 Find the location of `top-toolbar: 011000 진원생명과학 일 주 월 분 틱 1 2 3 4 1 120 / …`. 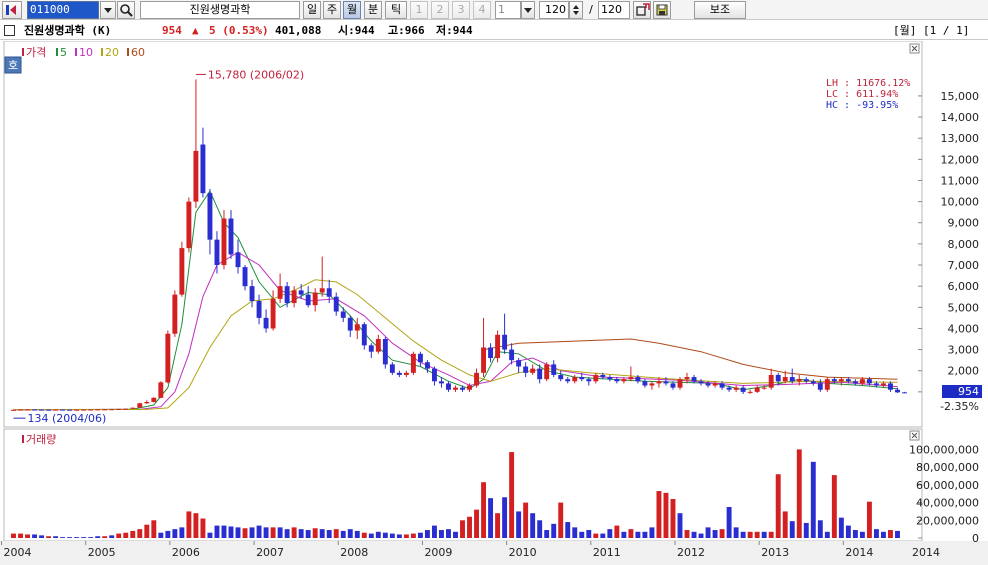

top-toolbar: 011000 진원생명과학 일 주 월 분 틱 1 2 3 4 1 120 / … is located at coordinates (494, 10).